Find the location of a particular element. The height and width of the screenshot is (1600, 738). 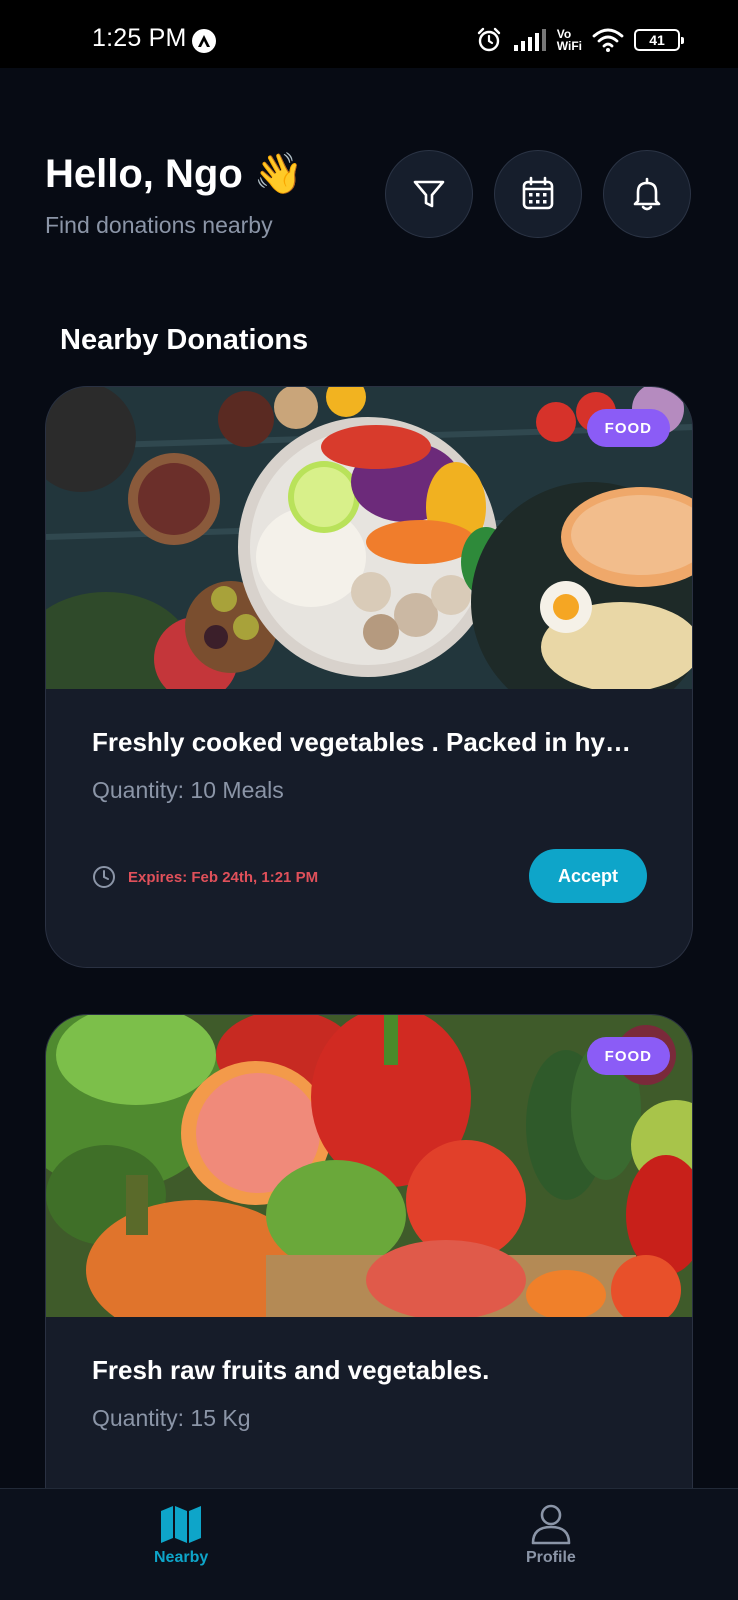

map-icon is located at coordinates (181, 1524).